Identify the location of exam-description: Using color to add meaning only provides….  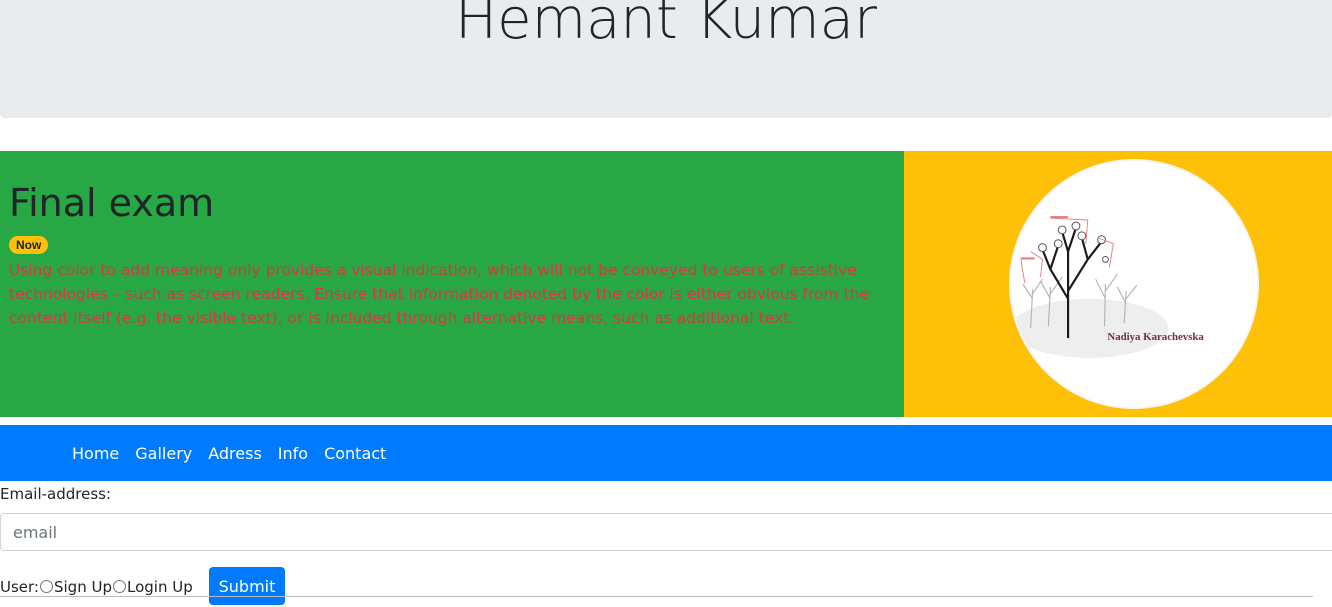
(439, 294).